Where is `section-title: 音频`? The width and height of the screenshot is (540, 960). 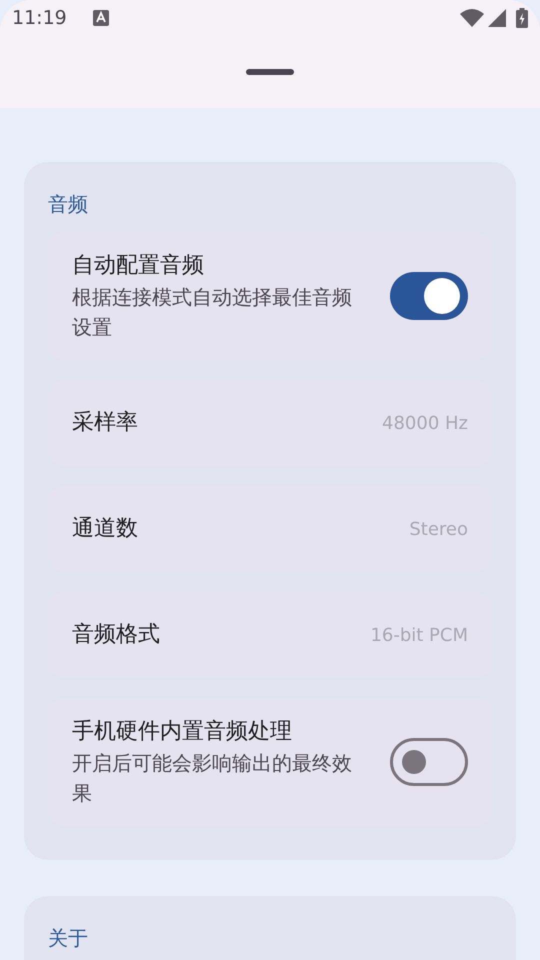
section-title: 音频 is located at coordinates (68, 204).